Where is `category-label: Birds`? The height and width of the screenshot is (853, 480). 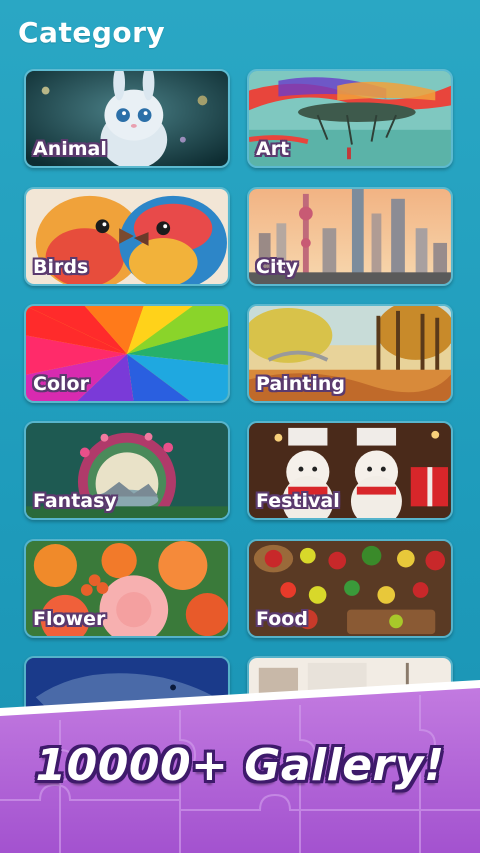
category-label: Birds is located at coordinates (61, 267).